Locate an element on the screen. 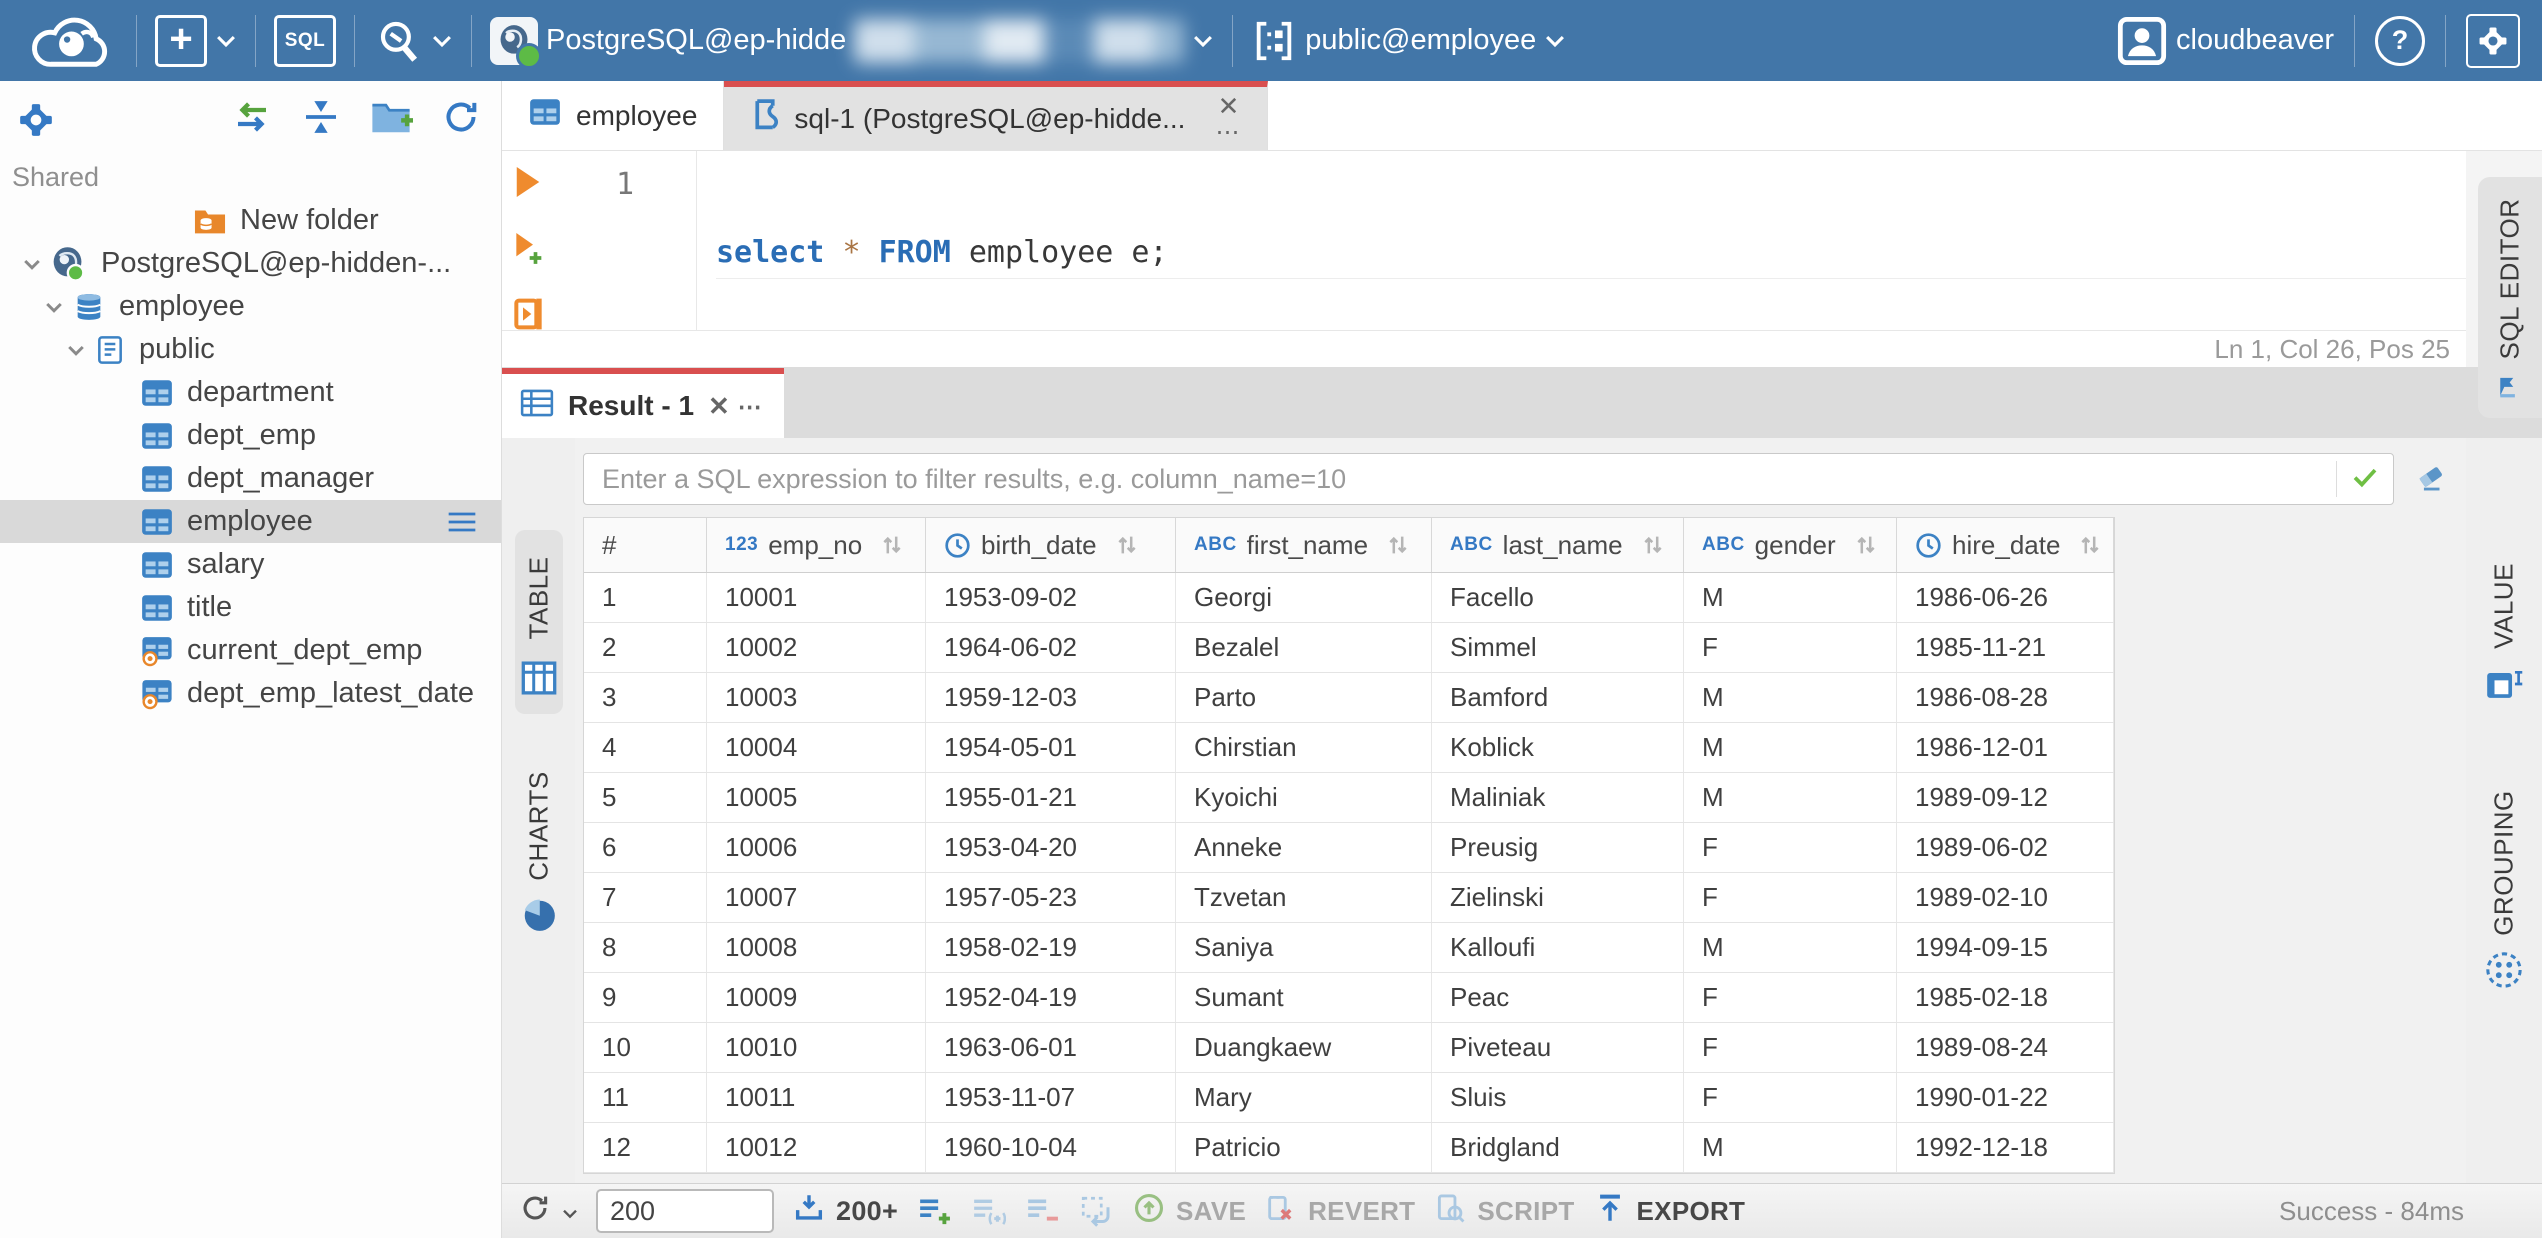 This screenshot has height=1238, width=2542. refresh-icon is located at coordinates (461, 119).